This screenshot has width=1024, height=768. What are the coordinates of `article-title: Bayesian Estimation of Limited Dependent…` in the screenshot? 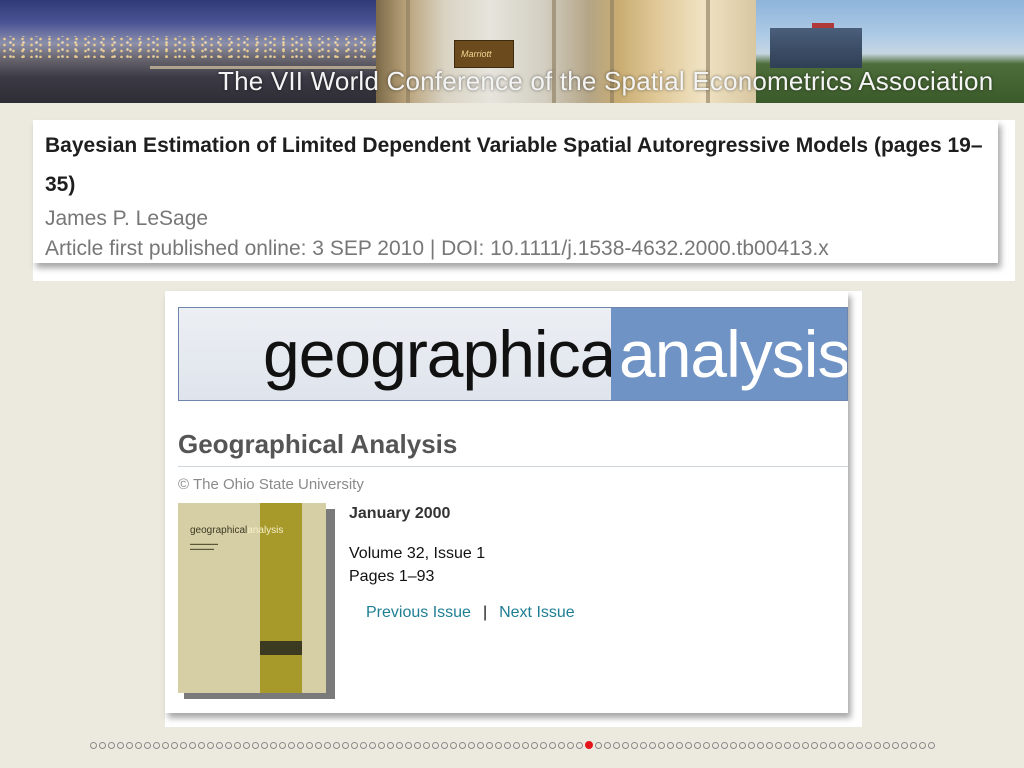 It's located at (521, 165).